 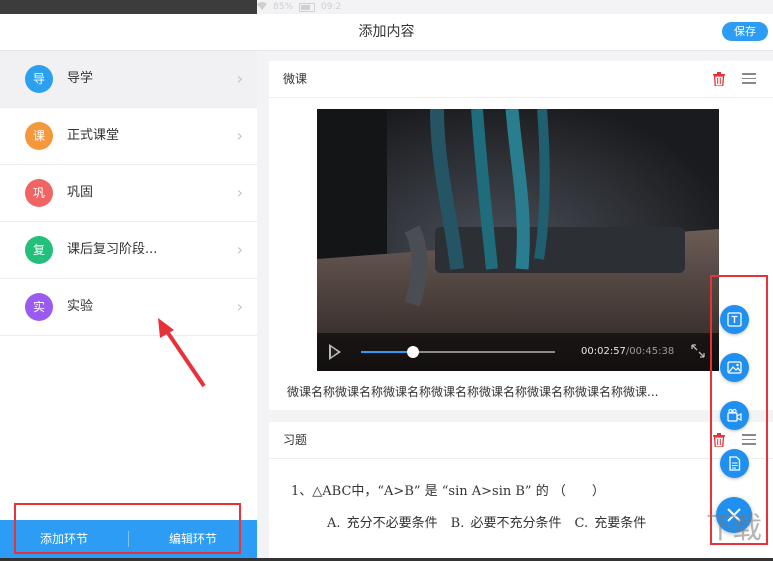 I want to click on sidebar-item-review: 复 课后复习阶段... ›, so click(x=128, y=250).